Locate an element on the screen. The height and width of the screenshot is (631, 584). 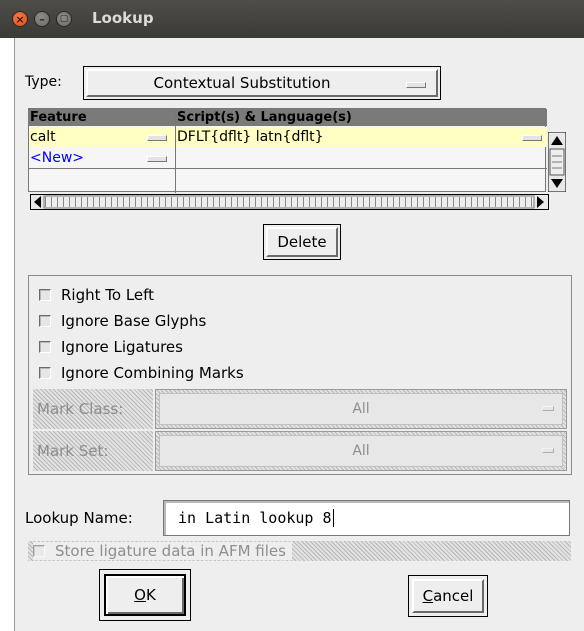
horizontal-scrollbar is located at coordinates (289, 202).